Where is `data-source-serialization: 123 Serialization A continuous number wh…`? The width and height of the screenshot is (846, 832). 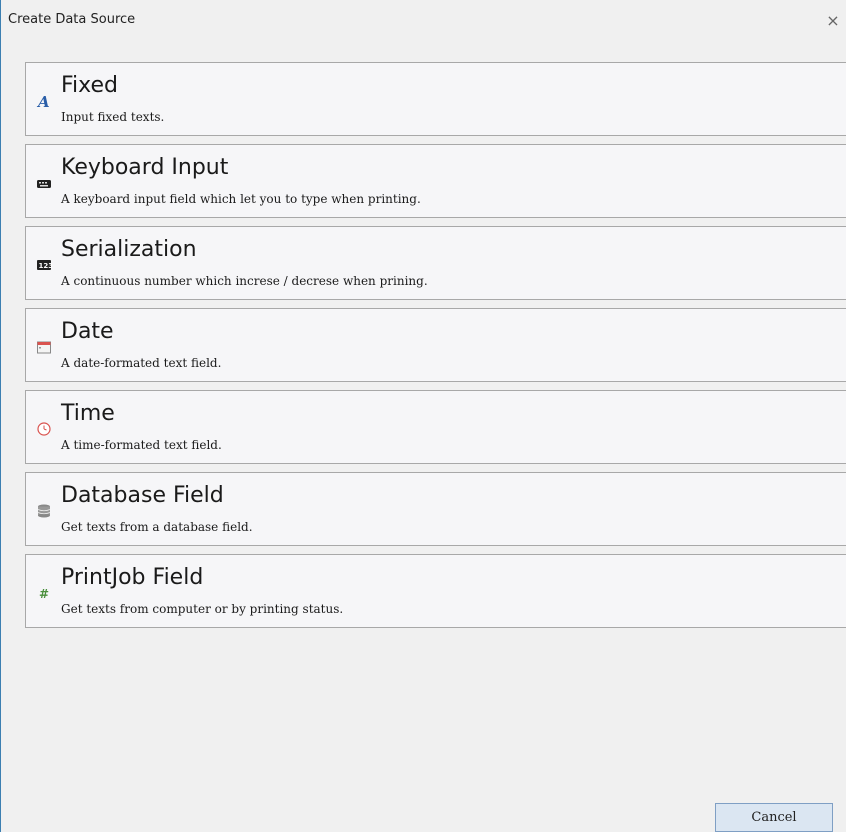
data-source-serialization: 123 Serialization A continuous number wh… is located at coordinates (435, 263).